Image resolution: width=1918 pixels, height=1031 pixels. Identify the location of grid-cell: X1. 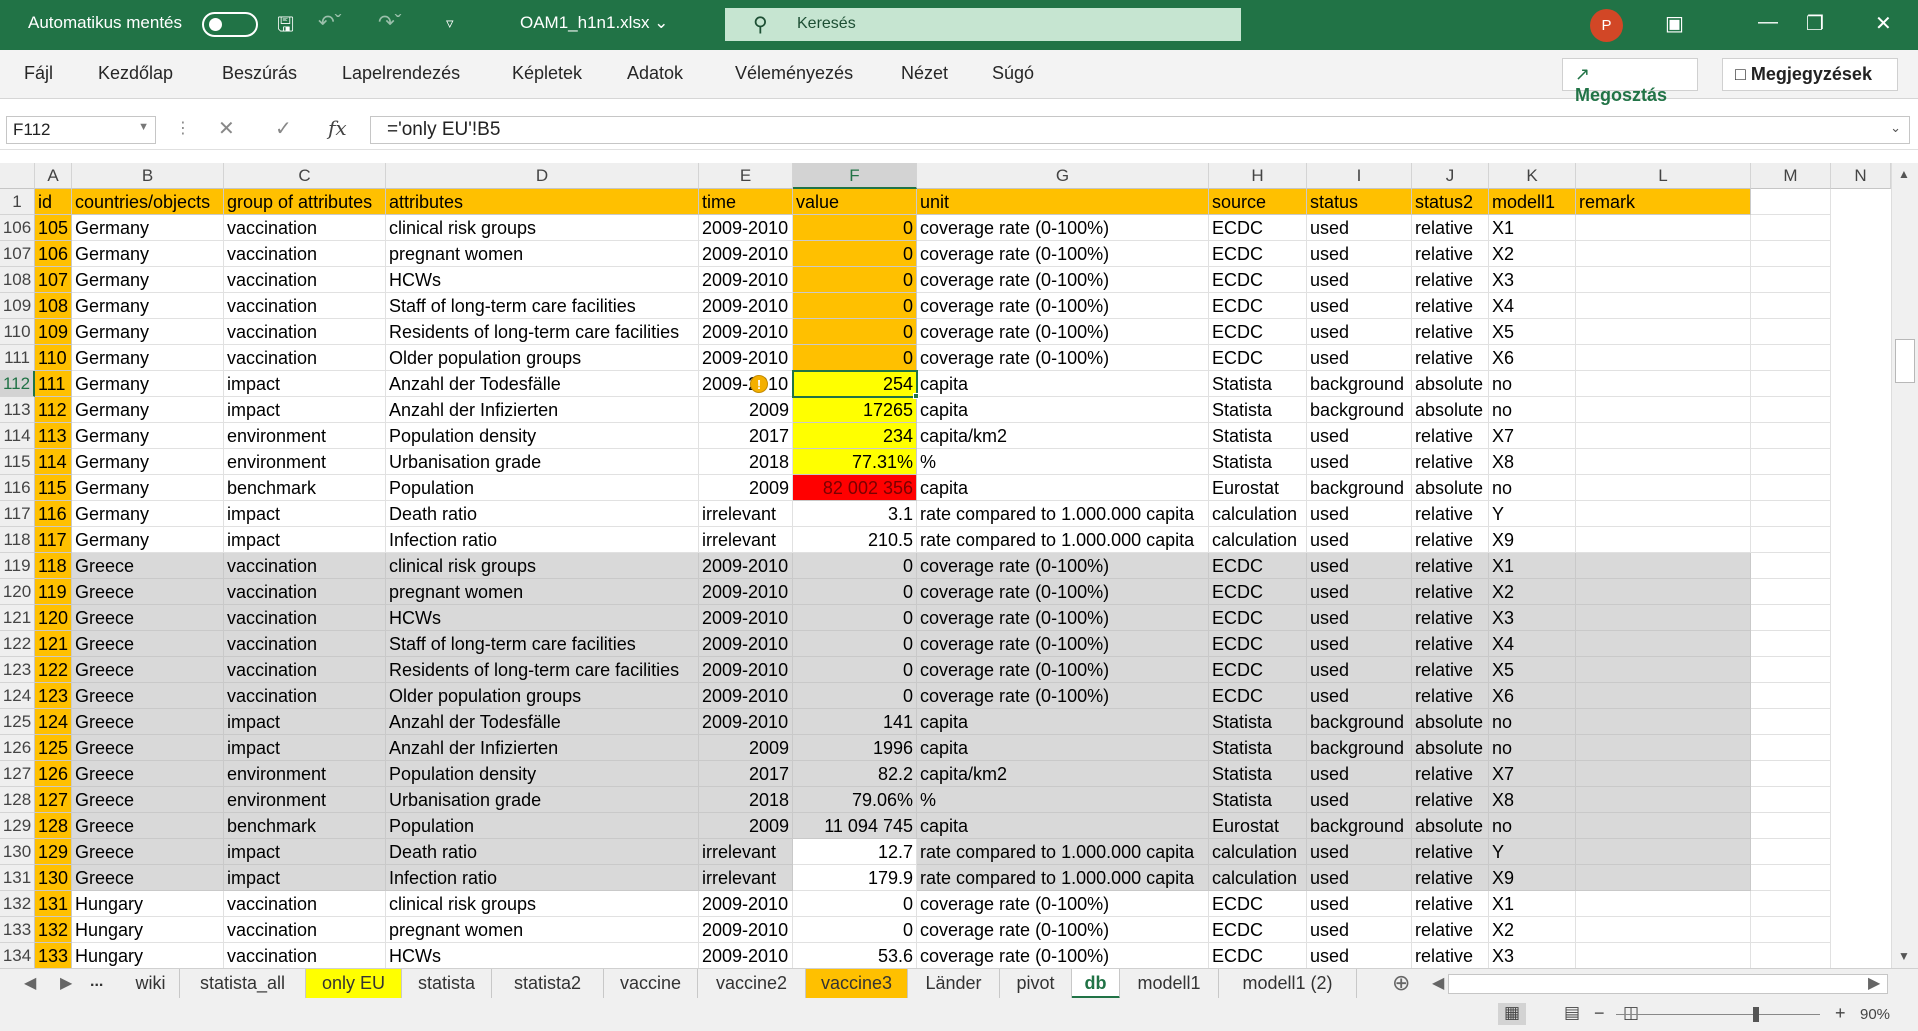
(1532, 228).